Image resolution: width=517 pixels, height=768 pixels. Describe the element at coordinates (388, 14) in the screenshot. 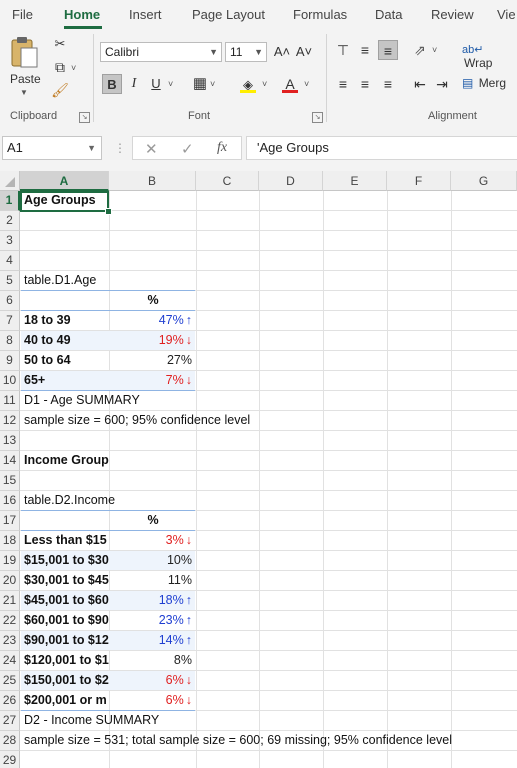

I see `tab-data: Data` at that location.